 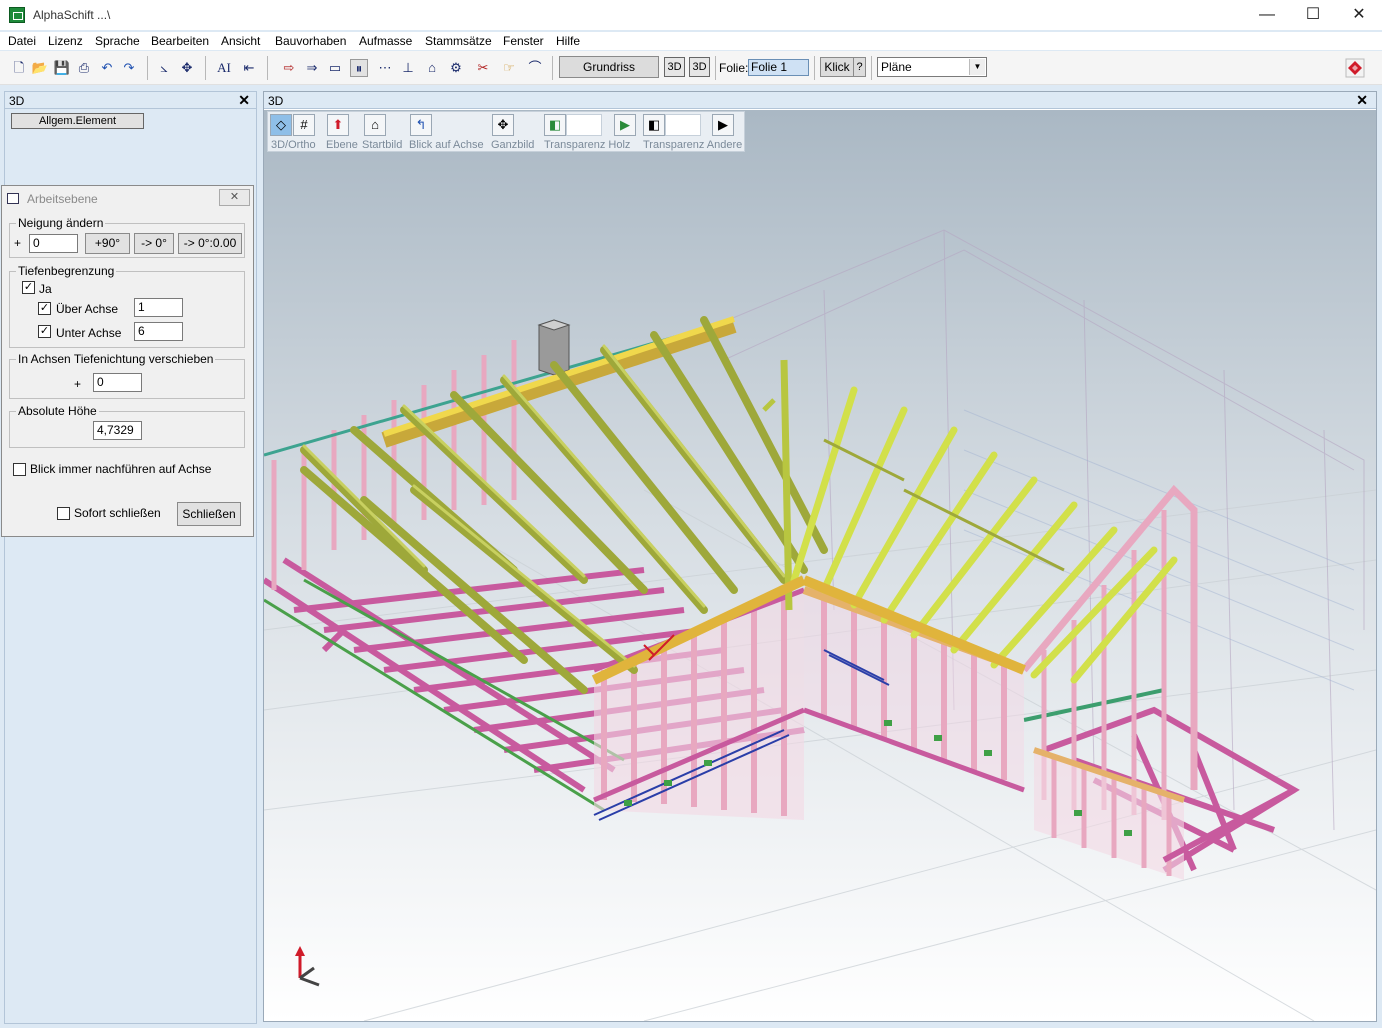 What do you see at coordinates (456, 68) in the screenshot?
I see `gear-icon: ⚙` at bounding box center [456, 68].